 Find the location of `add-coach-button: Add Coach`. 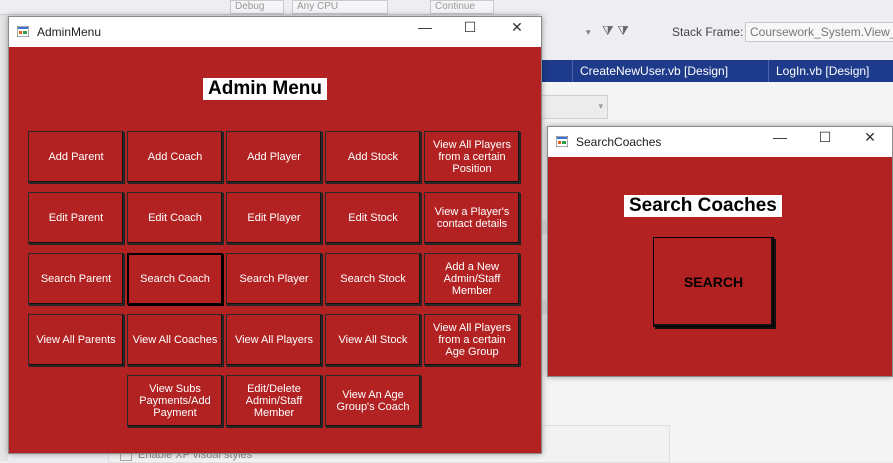

add-coach-button: Add Coach is located at coordinates (175, 157).